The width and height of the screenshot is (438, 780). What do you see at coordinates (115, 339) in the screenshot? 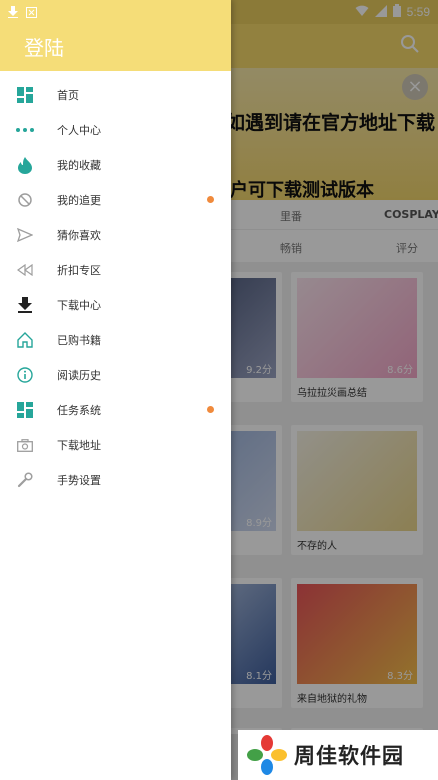
I see `menu-item-purchased: 已购书籍` at bounding box center [115, 339].